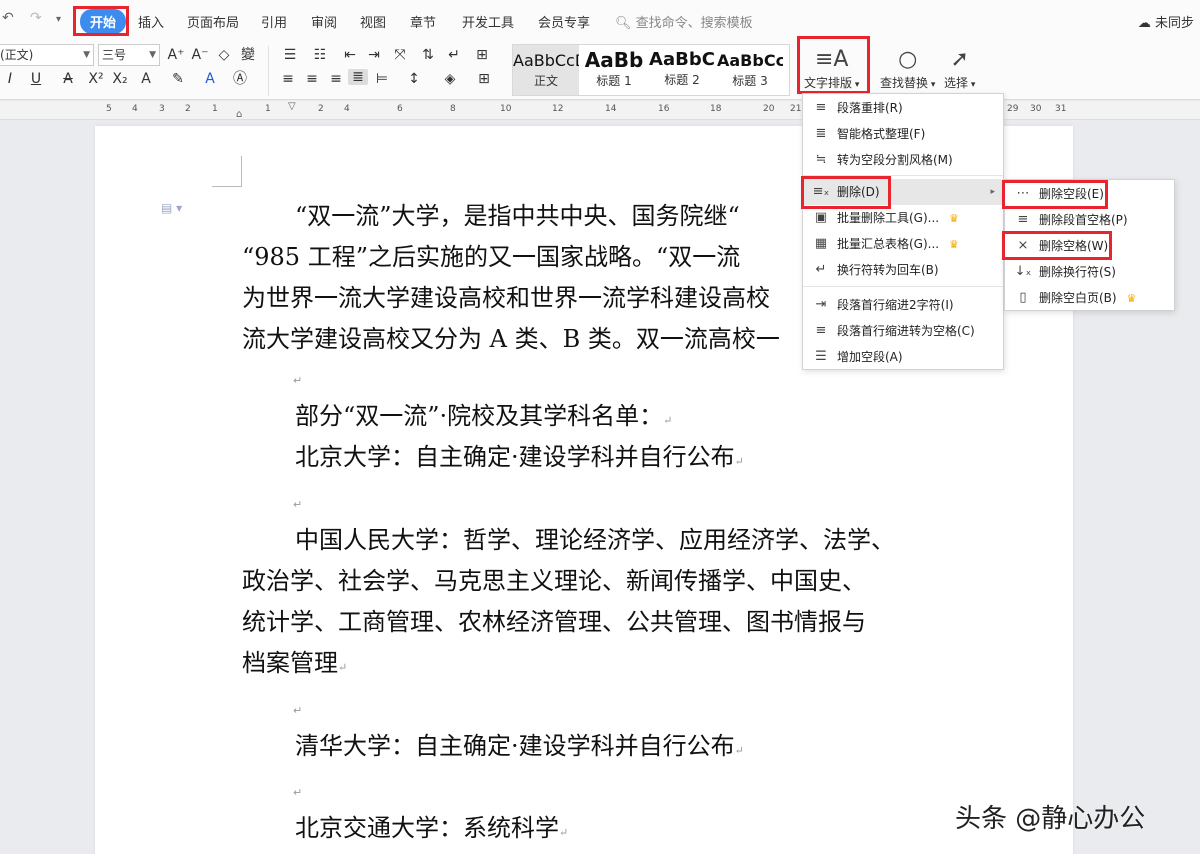 This screenshot has width=1200, height=854. What do you see at coordinates (833, 65) in the screenshot?
I see `text-layout-highlight` at bounding box center [833, 65].